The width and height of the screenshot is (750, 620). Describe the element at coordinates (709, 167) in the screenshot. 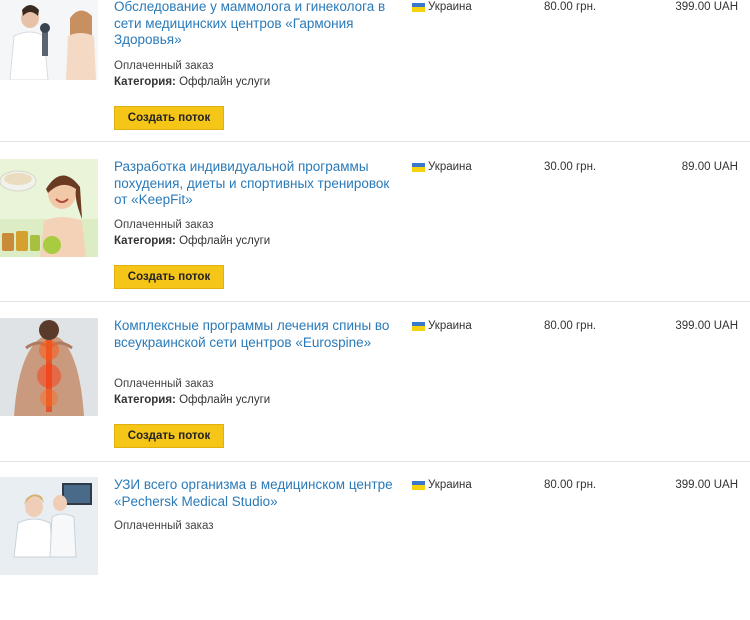

I see `order-total: 89.00 UAH` at that location.